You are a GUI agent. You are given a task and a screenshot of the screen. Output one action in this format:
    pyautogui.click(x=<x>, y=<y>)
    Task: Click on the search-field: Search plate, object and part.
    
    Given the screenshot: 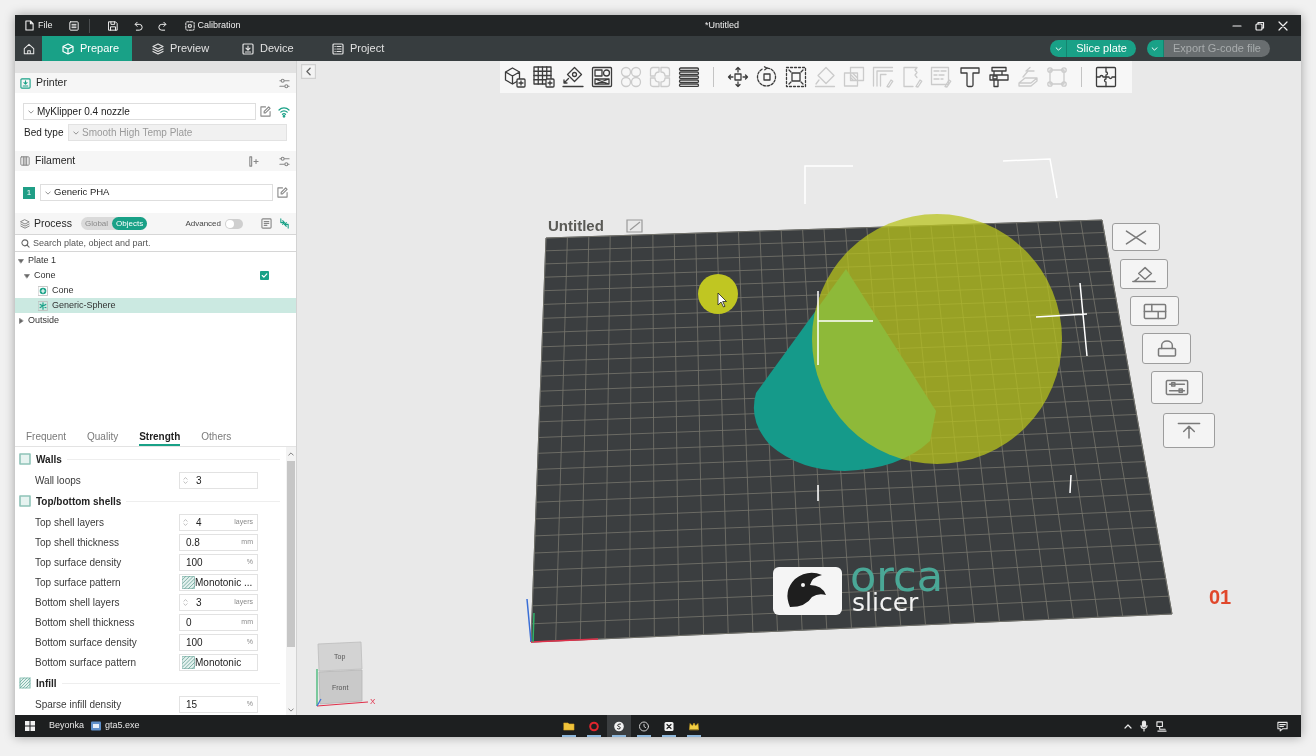 What is the action you would take?
    pyautogui.click(x=164, y=243)
    